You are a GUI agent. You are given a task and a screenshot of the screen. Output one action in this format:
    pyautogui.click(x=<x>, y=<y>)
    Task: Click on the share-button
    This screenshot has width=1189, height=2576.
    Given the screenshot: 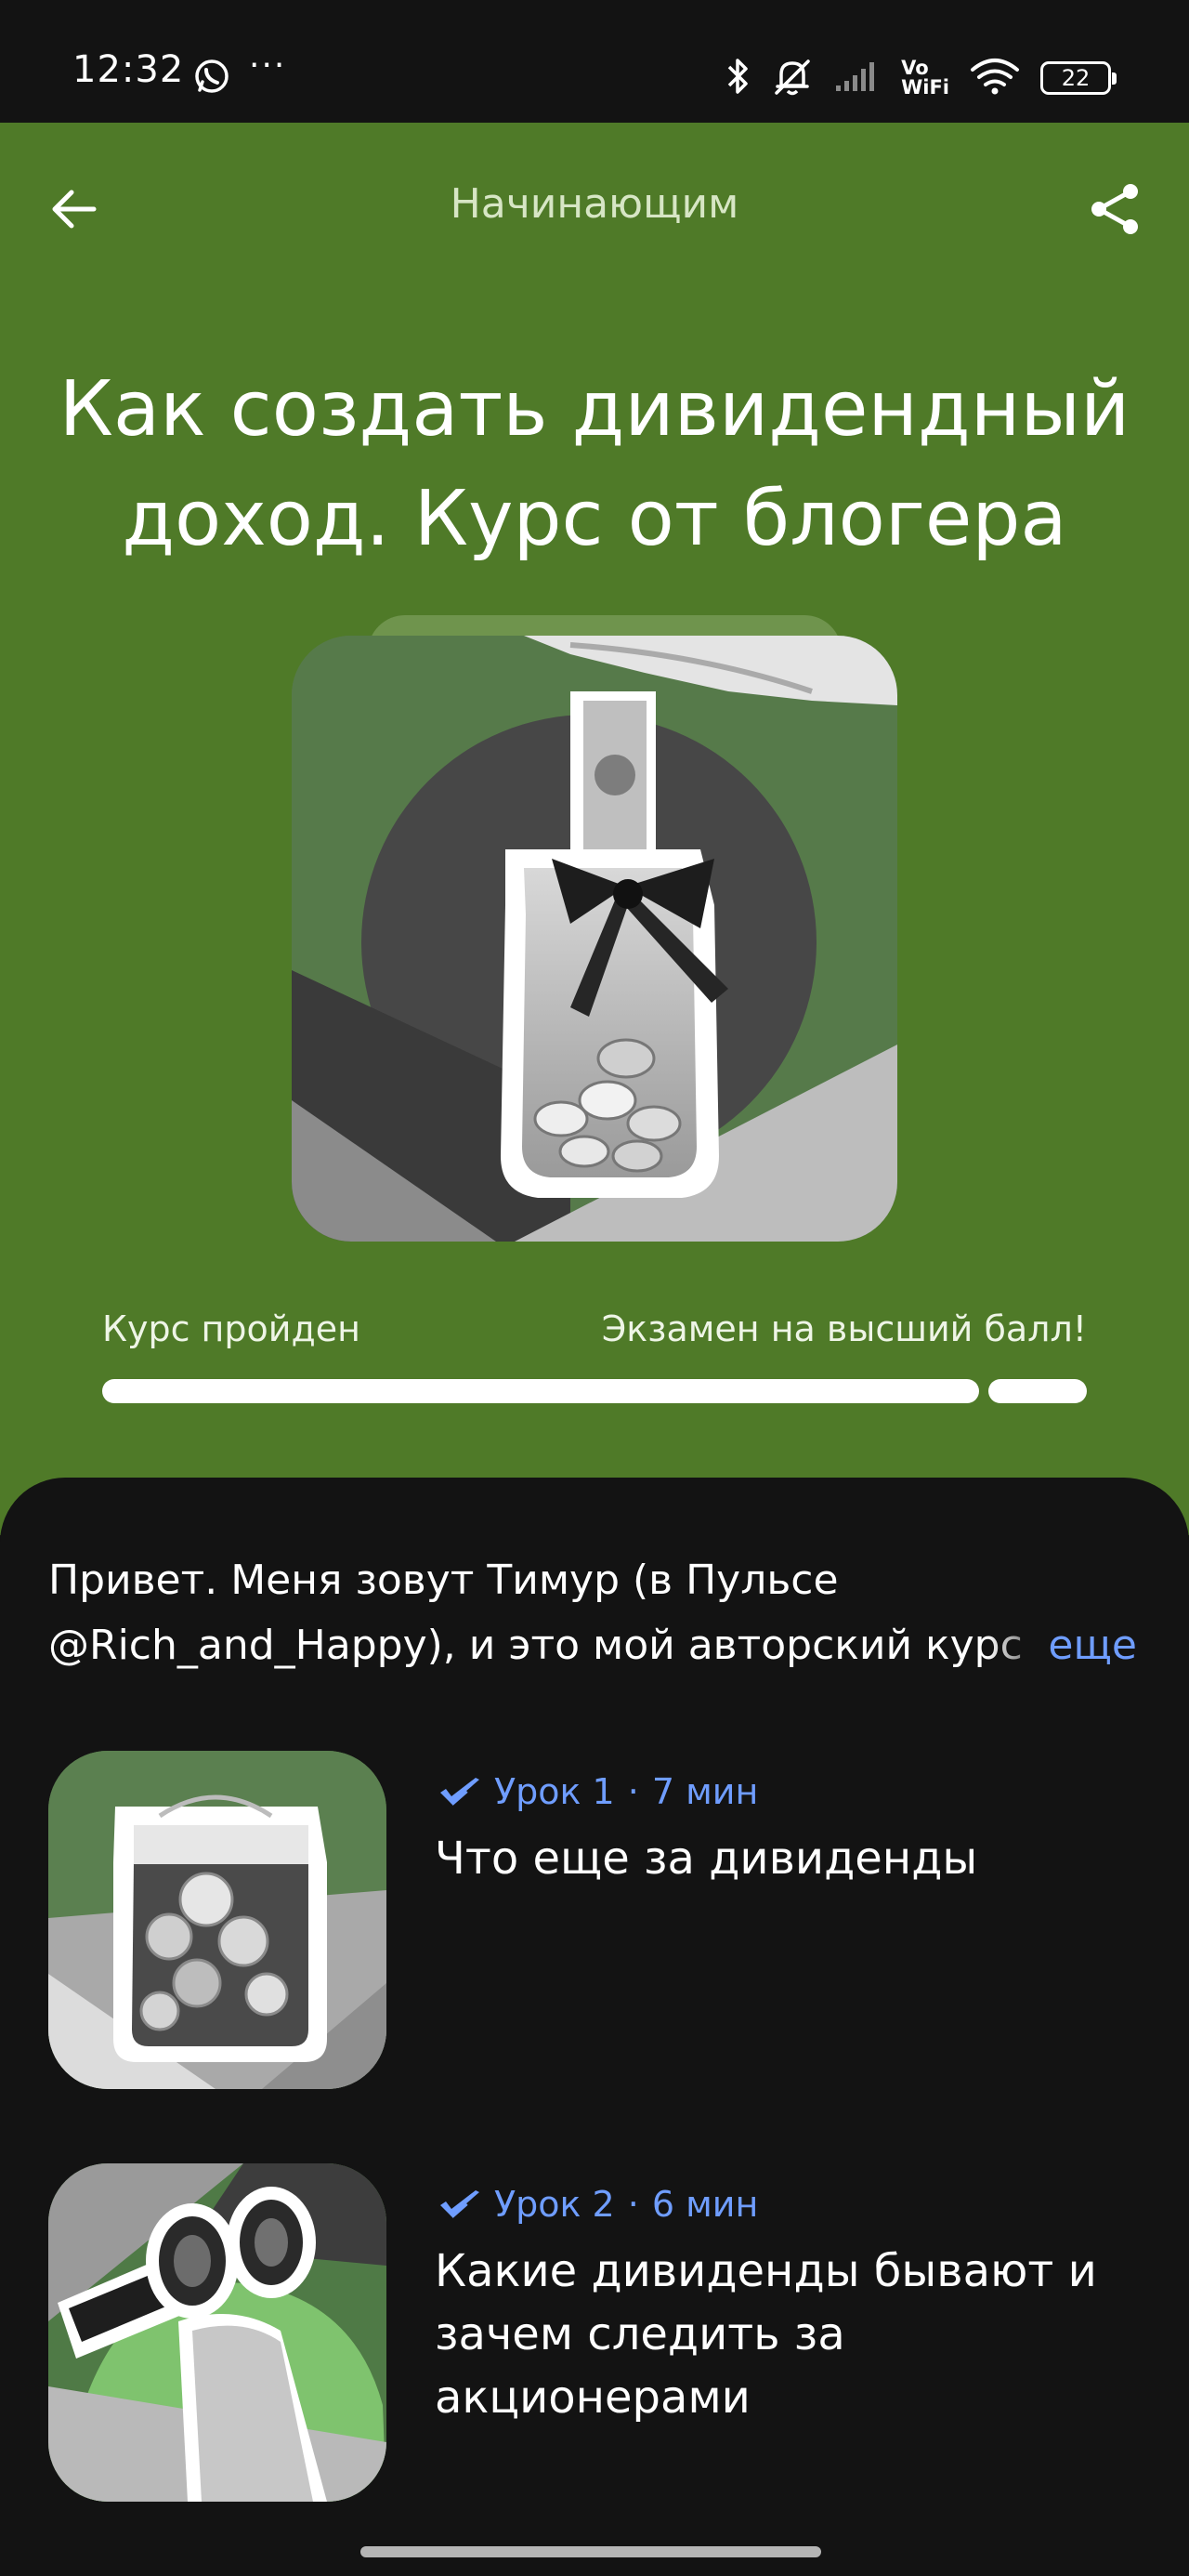 What is the action you would take?
    pyautogui.click(x=1115, y=209)
    